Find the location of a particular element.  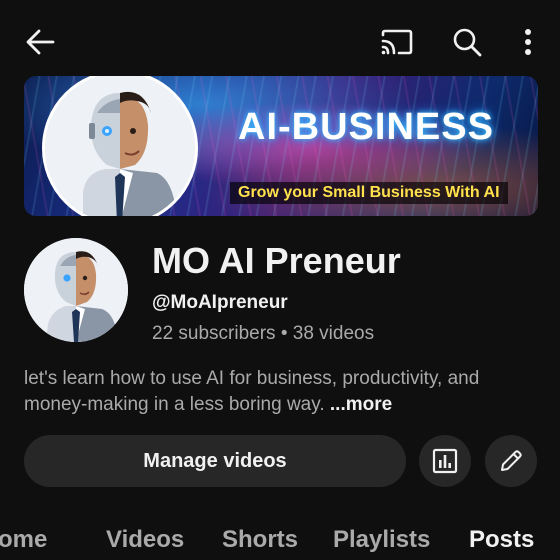

more-options-button is located at coordinates (528, 42).